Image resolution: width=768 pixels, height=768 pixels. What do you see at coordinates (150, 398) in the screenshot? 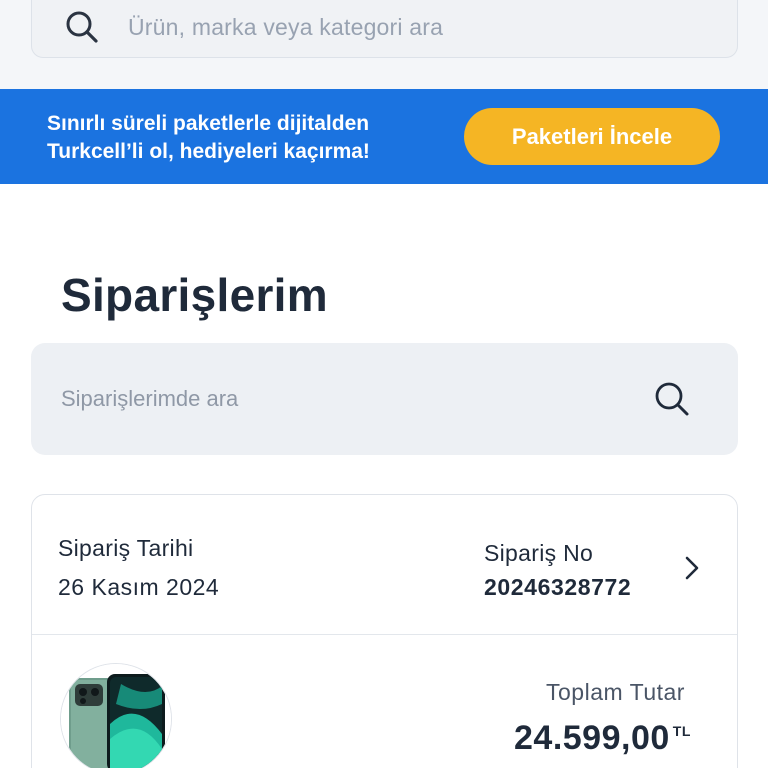
I see `order-search-placeholder: Siparişlerimde ara` at bounding box center [150, 398].